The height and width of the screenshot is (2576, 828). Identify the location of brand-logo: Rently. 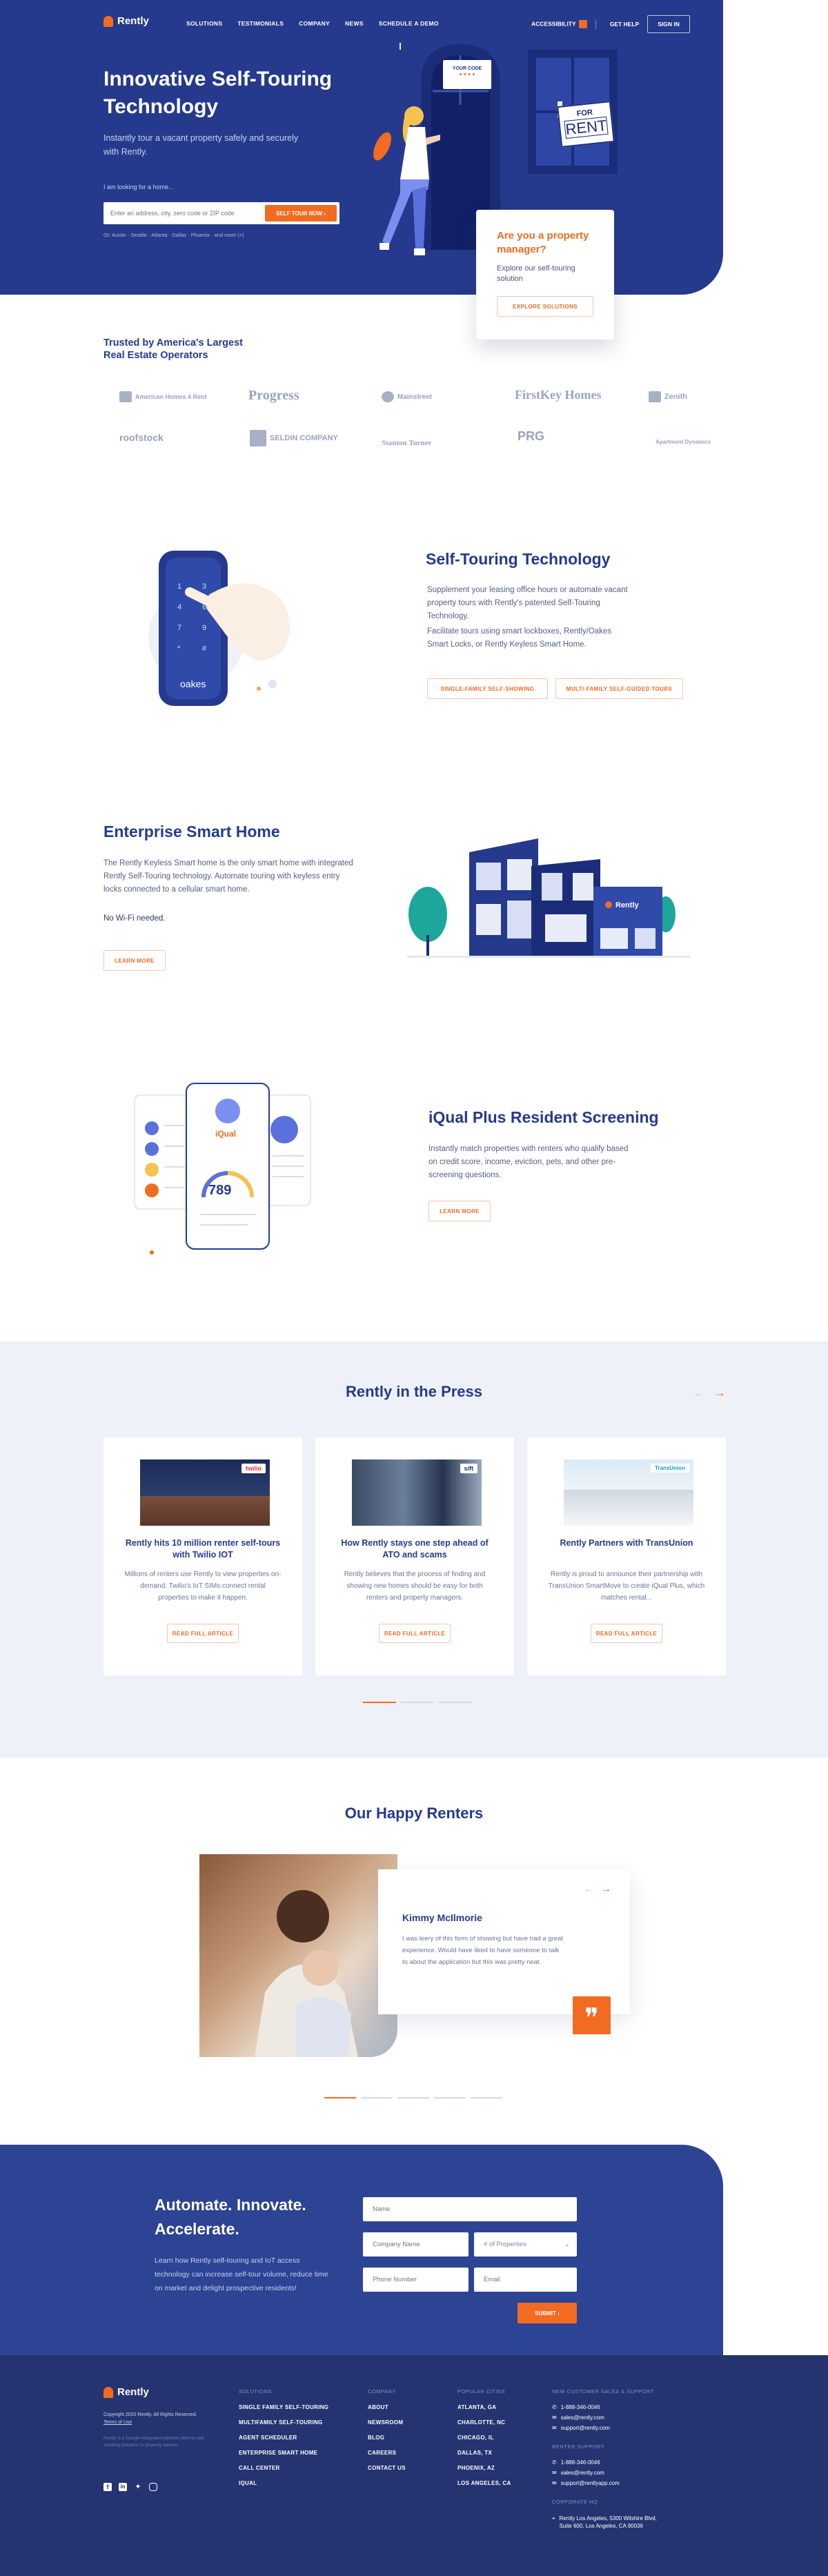
(126, 21).